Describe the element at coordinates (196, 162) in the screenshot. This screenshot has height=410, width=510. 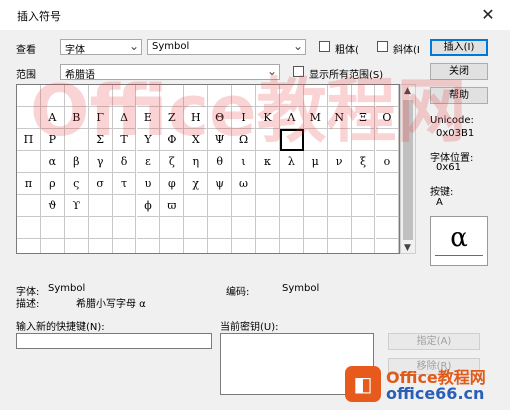
I see `symbol-cell: η` at that location.